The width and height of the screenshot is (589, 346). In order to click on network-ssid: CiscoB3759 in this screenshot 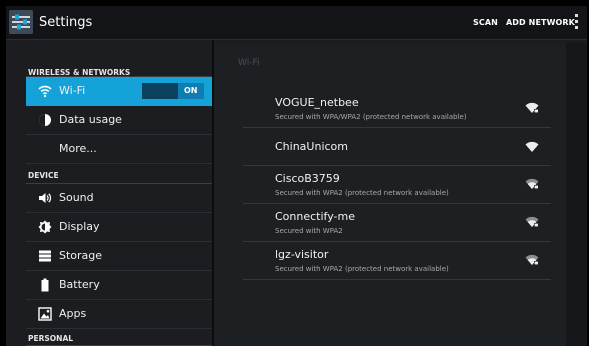, I will do `click(307, 178)`.